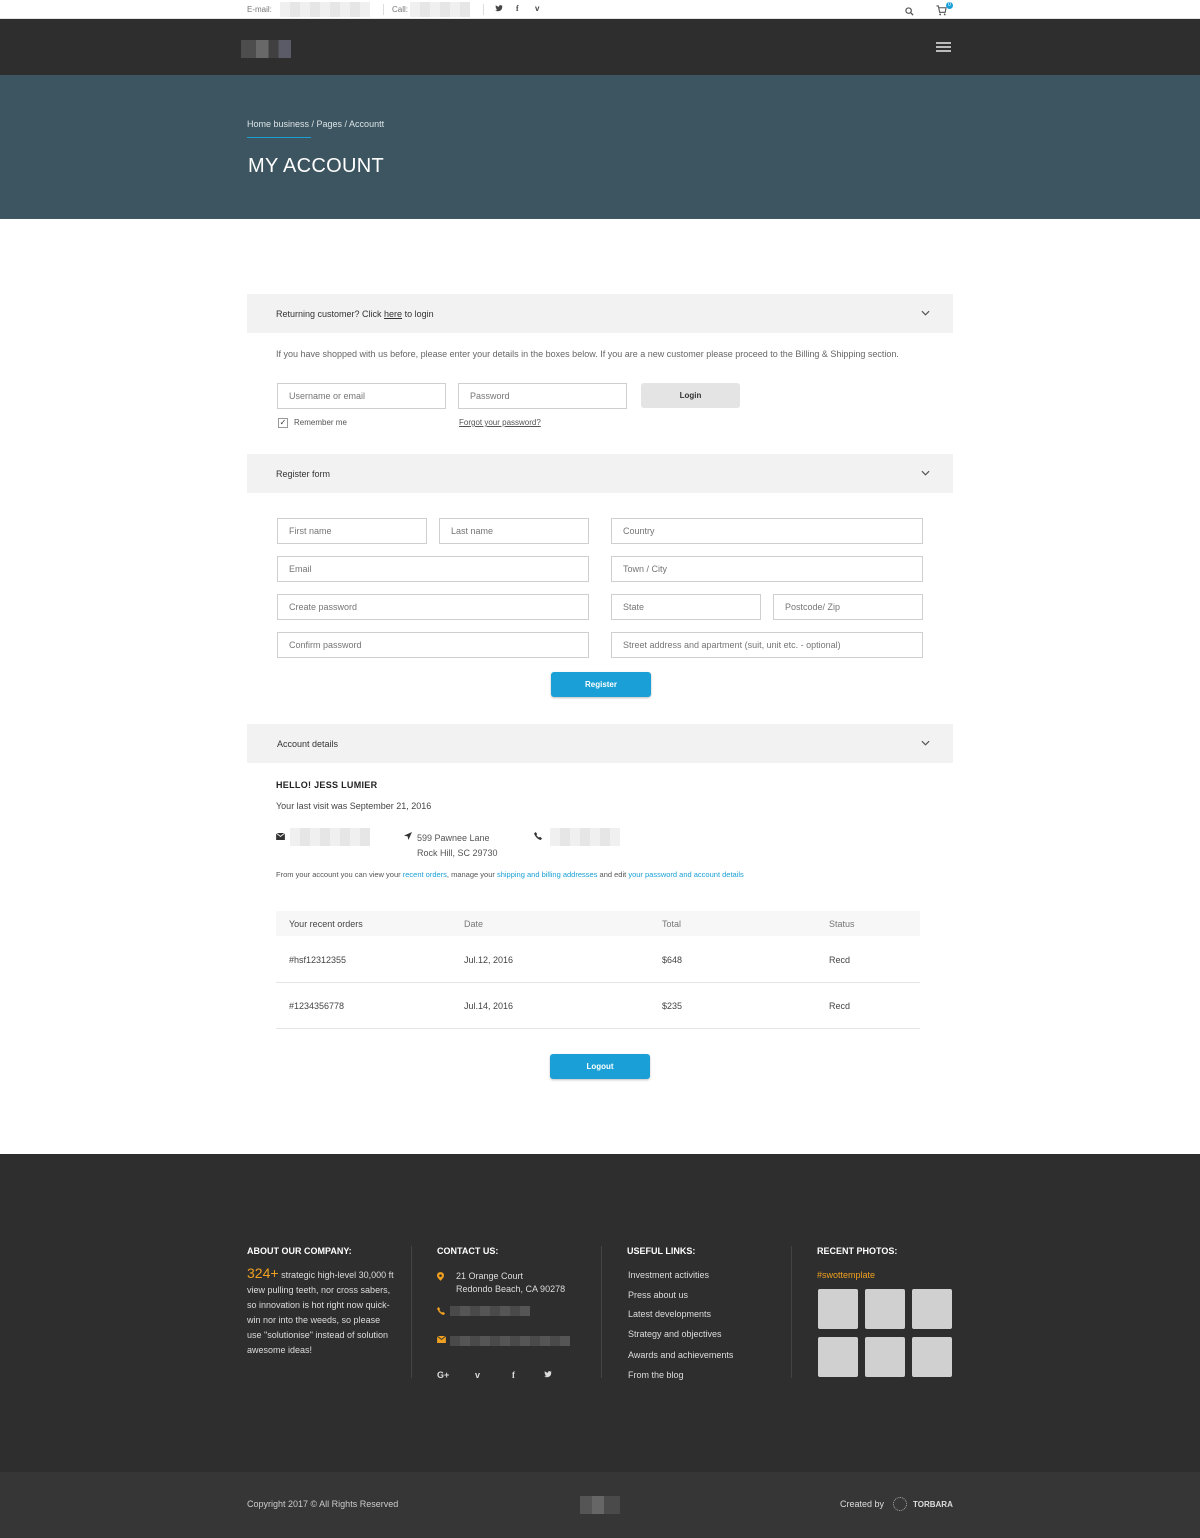  I want to click on photos-hashtag: #swottemplate, so click(846, 1275).